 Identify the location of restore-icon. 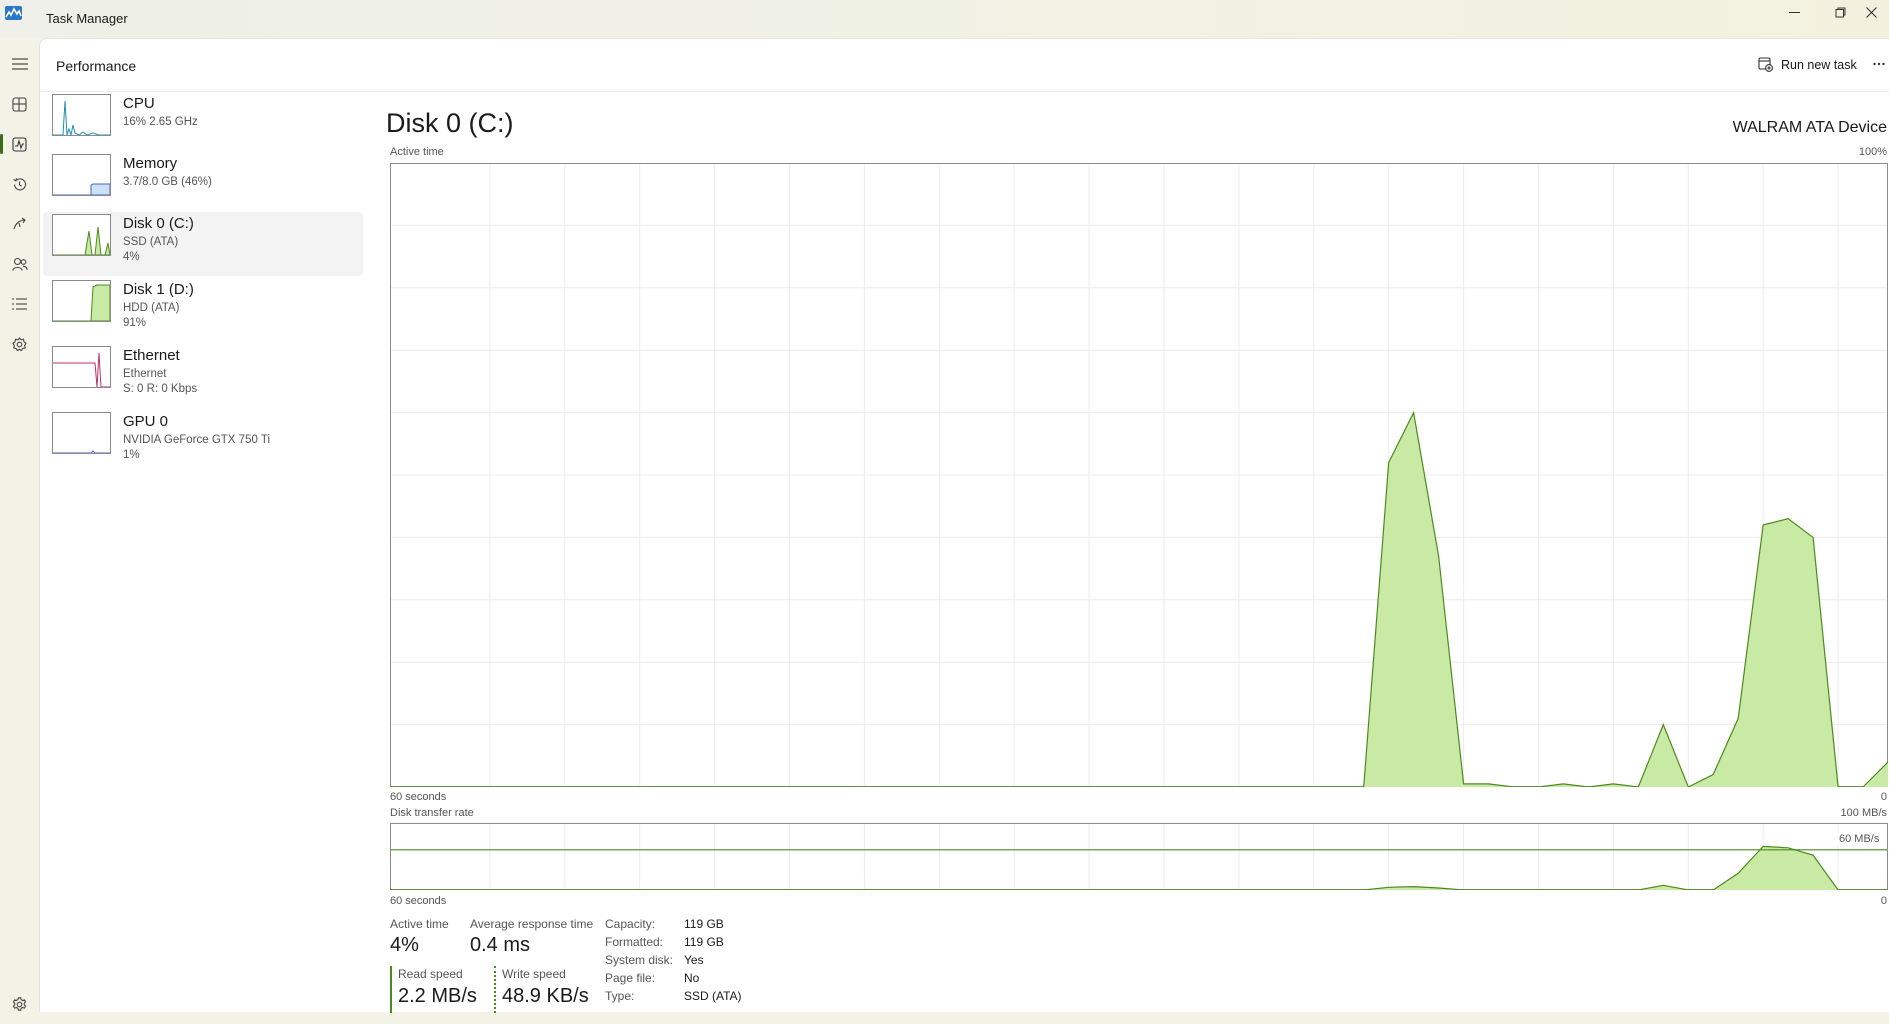
(1840, 12).